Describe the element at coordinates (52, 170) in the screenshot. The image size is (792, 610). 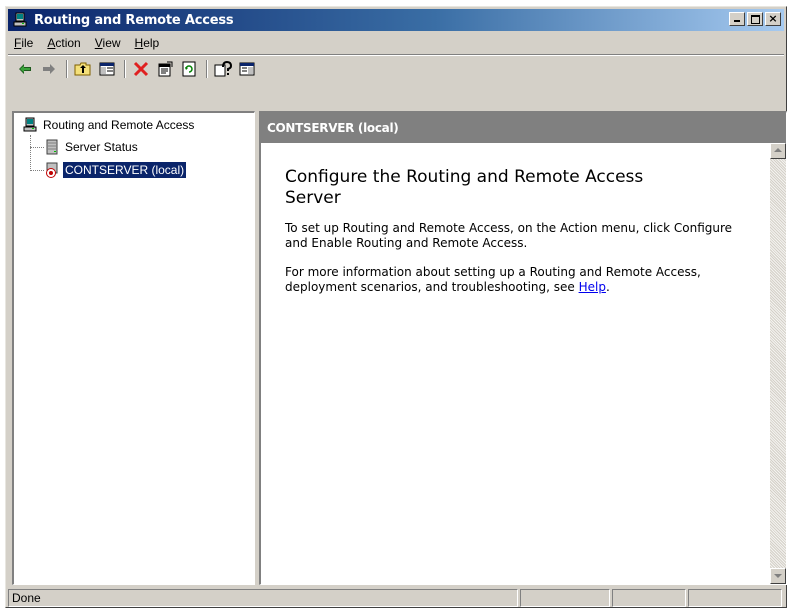
I see `server-stopped-icon` at that location.